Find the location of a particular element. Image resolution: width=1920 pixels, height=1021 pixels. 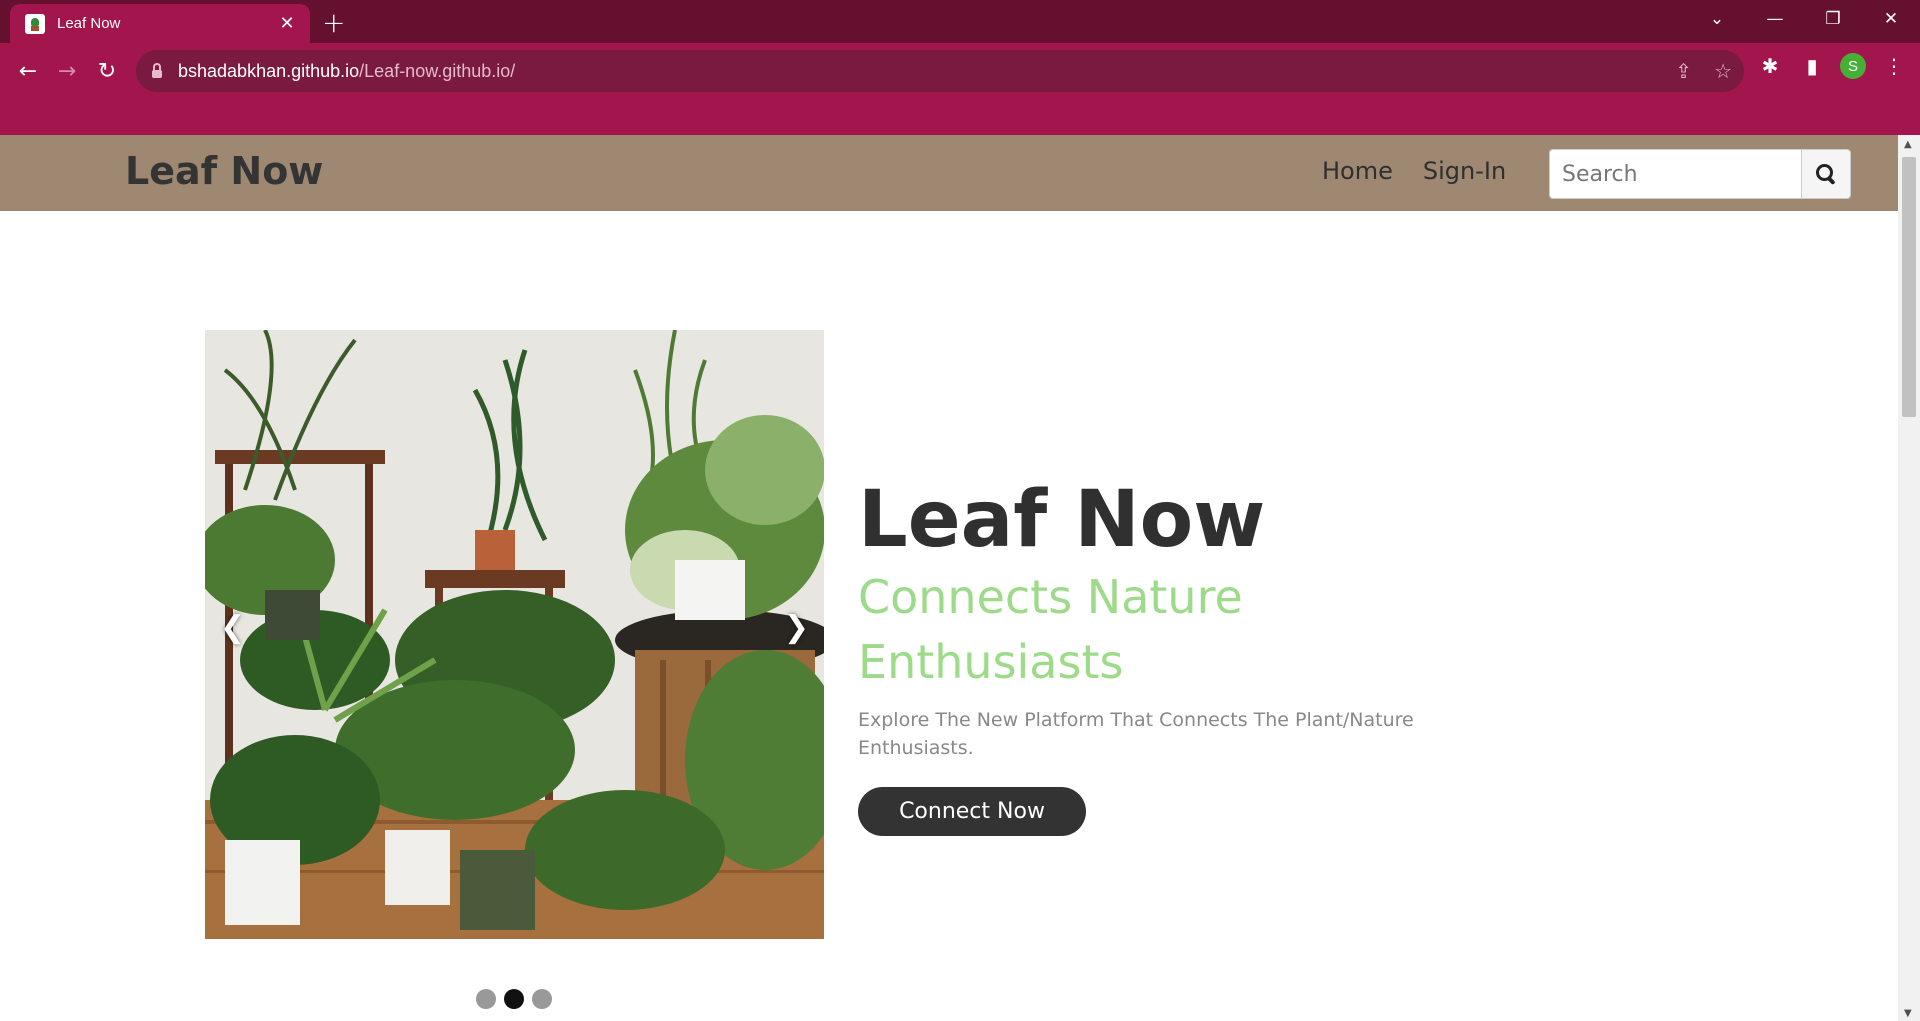

search-input is located at coordinates (1675, 174).